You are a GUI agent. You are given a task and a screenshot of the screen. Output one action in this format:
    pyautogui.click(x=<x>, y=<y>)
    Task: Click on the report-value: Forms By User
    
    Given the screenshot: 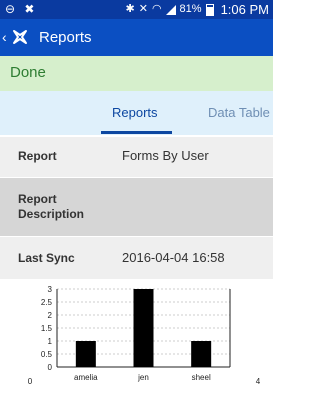 What is the action you would take?
    pyautogui.click(x=165, y=155)
    